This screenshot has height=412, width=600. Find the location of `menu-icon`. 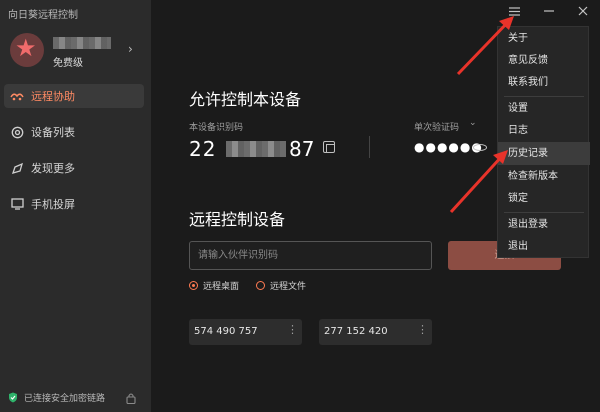

menu-icon is located at coordinates (514, 11).